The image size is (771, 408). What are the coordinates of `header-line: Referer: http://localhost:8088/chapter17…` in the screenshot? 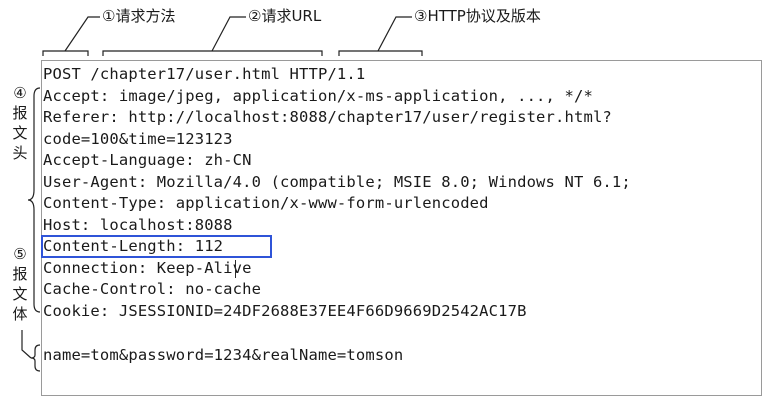 It's located at (327, 117).